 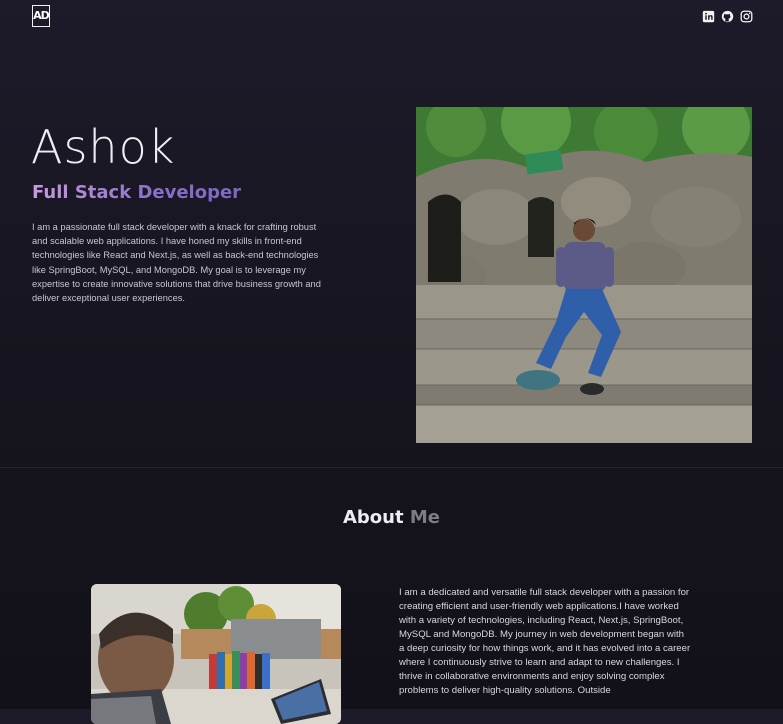 What do you see at coordinates (391, 467) in the screenshot?
I see `section-divider` at bounding box center [391, 467].